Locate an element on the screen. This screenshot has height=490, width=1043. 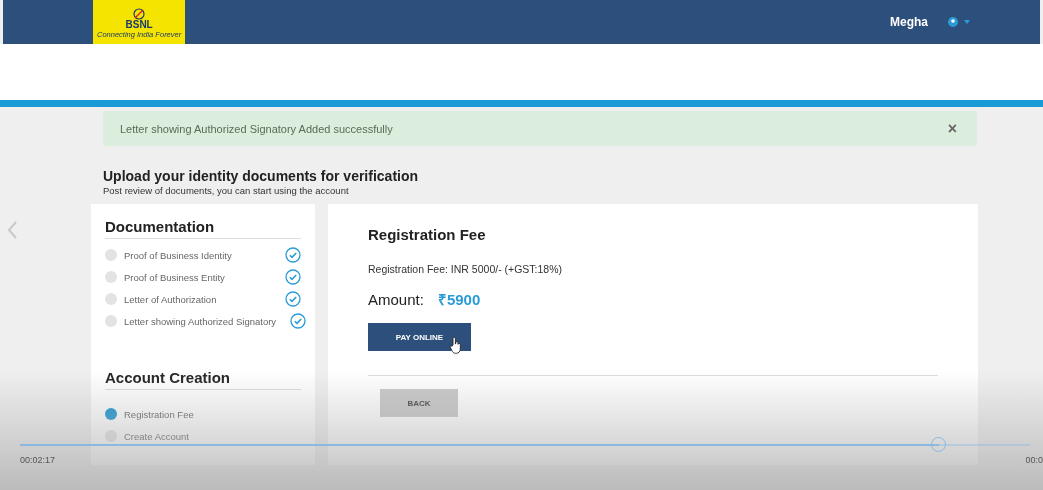
section-title: Documentation is located at coordinates (203, 228).